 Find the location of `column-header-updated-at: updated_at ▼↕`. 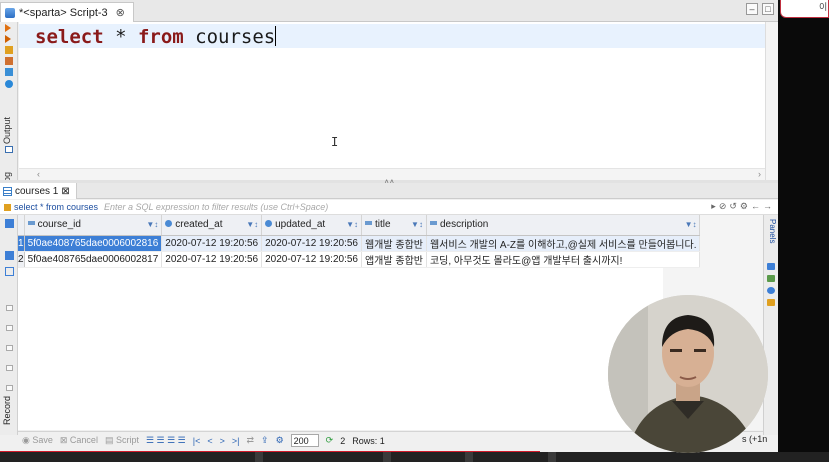

column-header-updated-at: updated_at ▼↕ is located at coordinates (311, 225).